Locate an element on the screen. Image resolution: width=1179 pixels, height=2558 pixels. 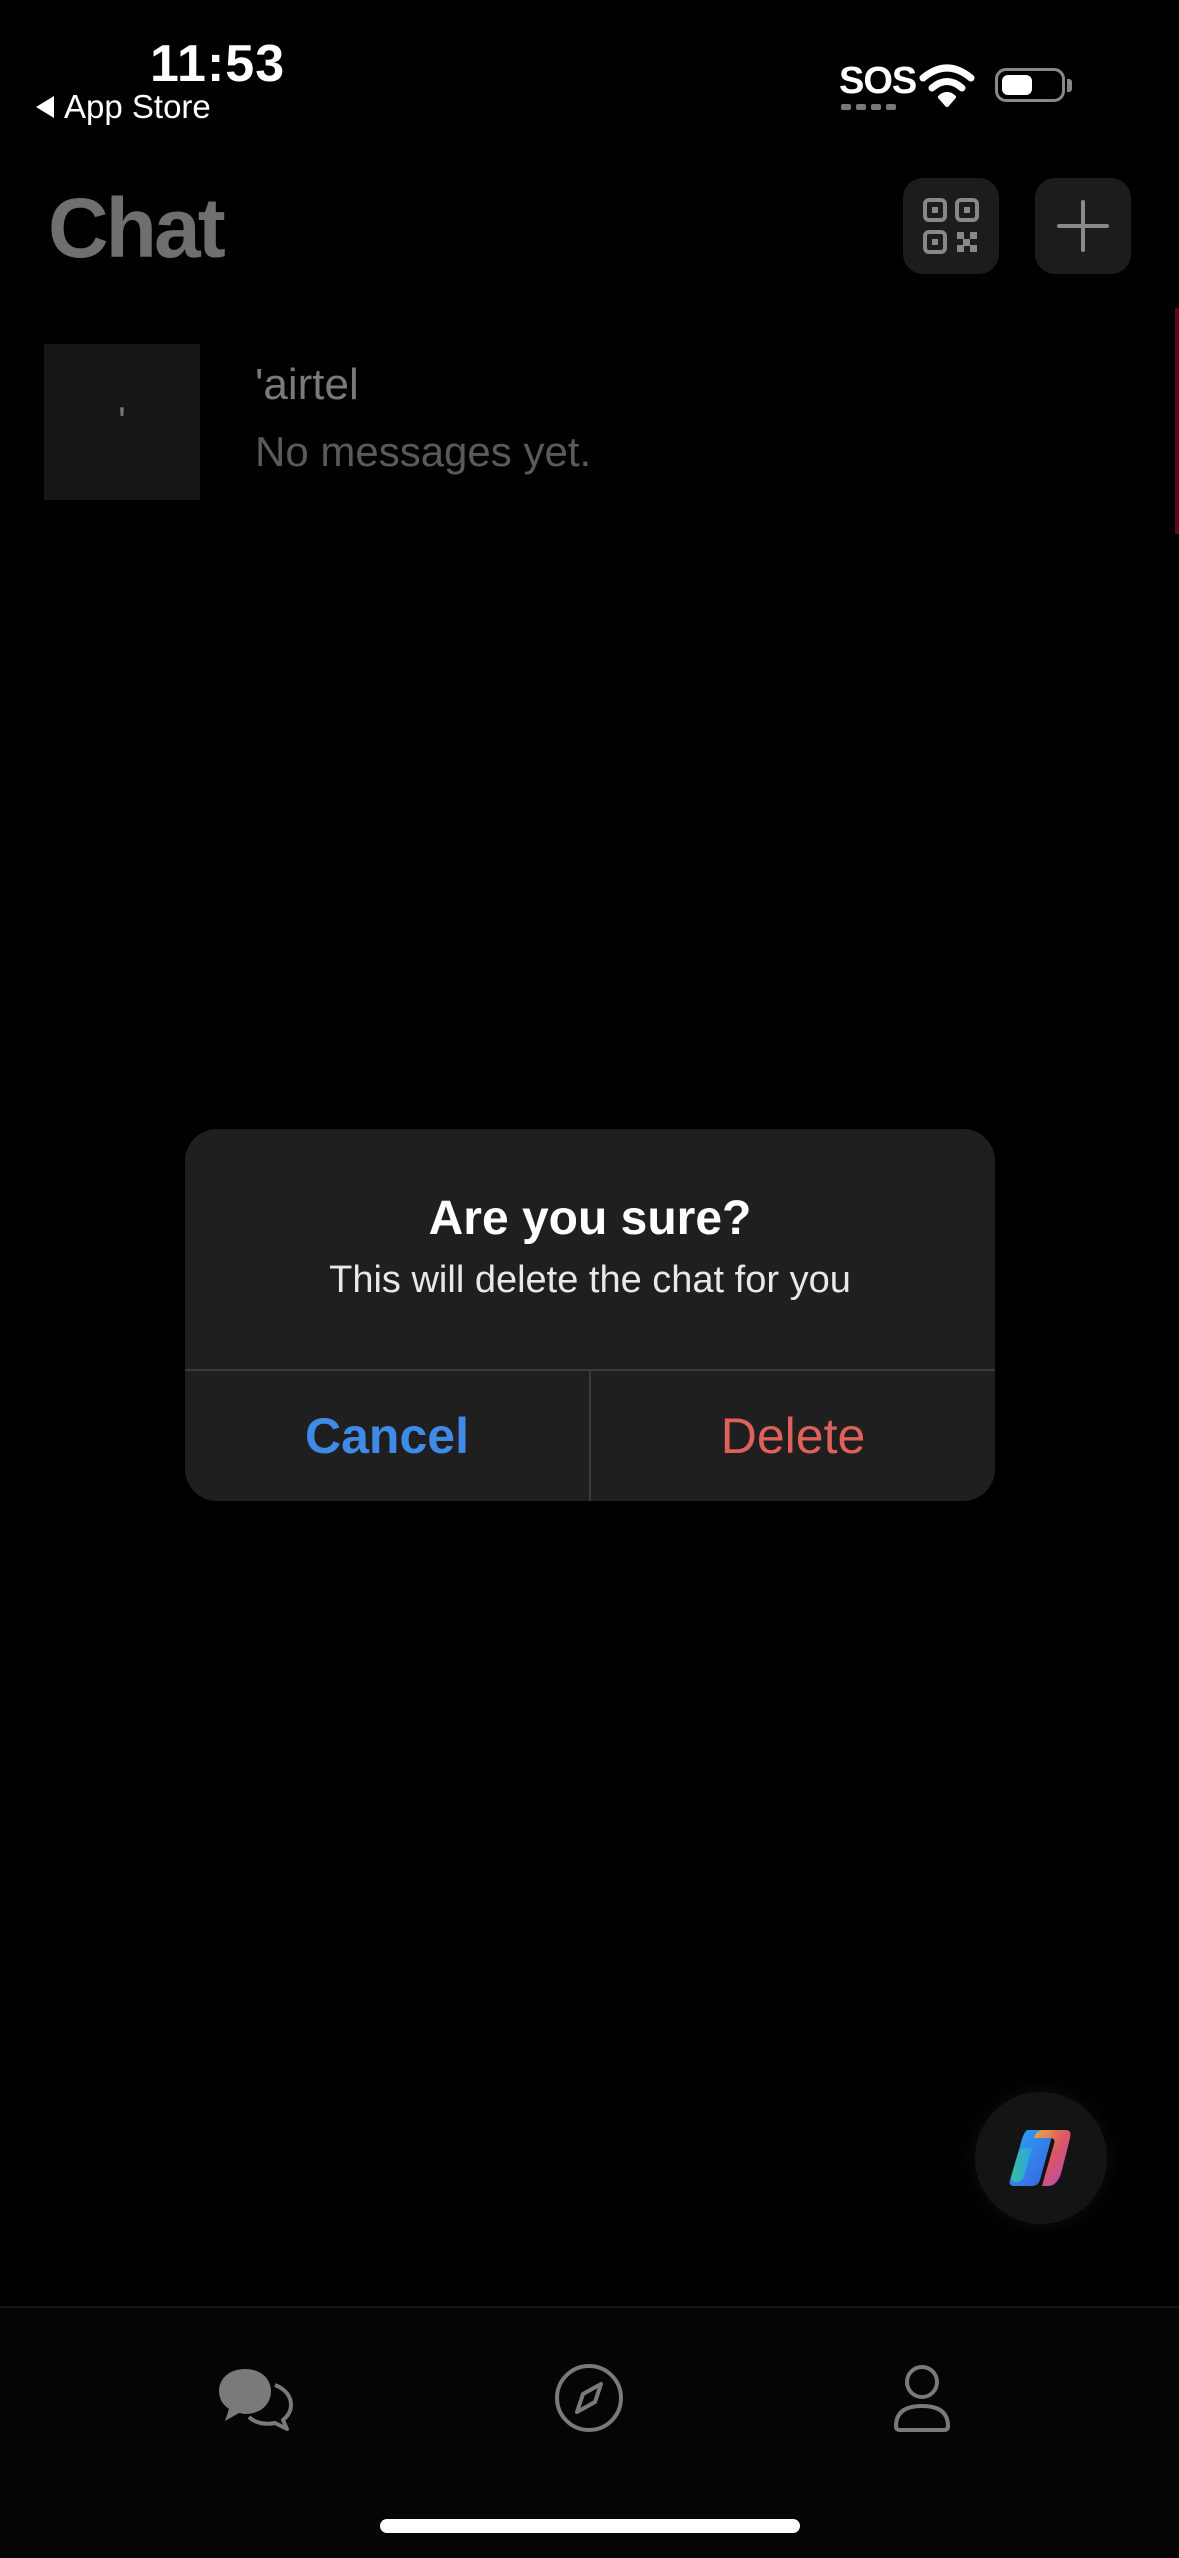
profile-icon is located at coordinates (922, 2398).